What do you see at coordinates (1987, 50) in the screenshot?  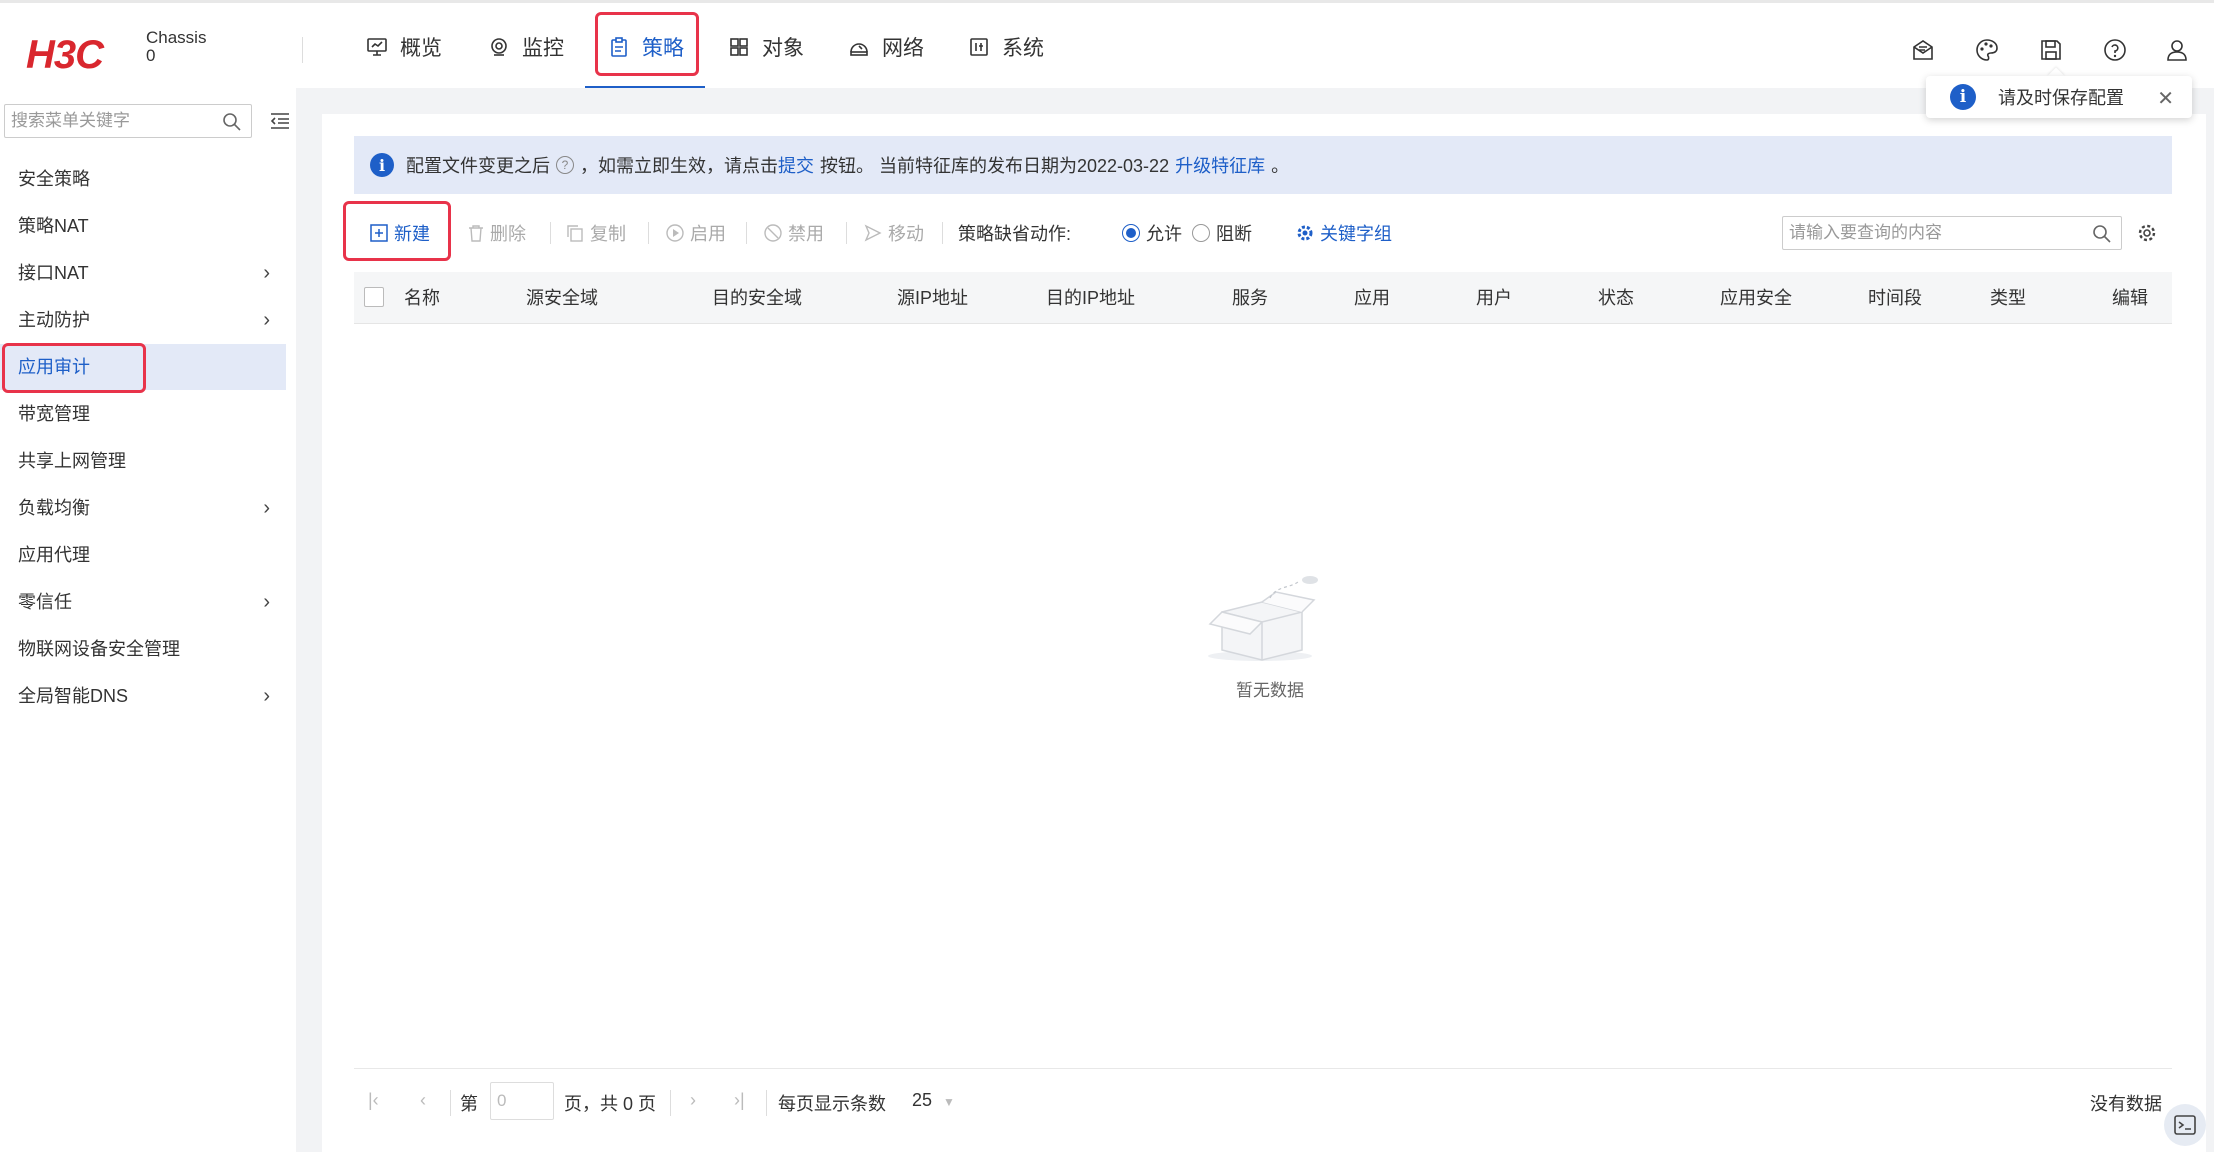 I see `palette-icon` at bounding box center [1987, 50].